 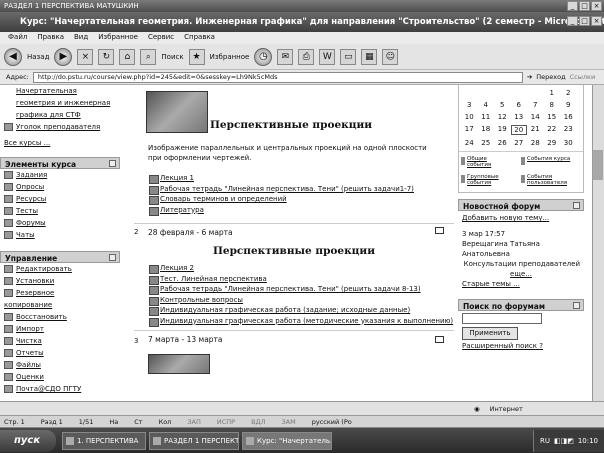 What do you see at coordinates (301, 268) in the screenshot?
I see `activity-lecture-2: Лекция 2` at bounding box center [301, 268].